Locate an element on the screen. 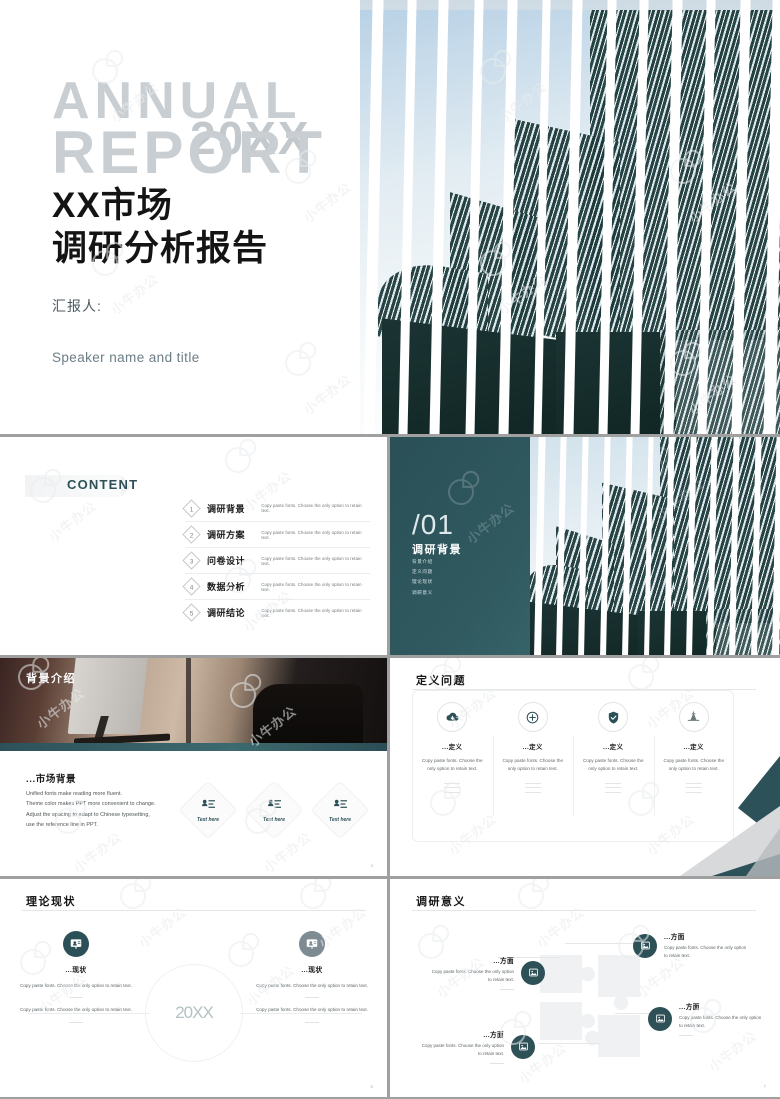 The height and width of the screenshot is (1099, 780). cover-title-line1: XX市场 is located at coordinates (112, 205).